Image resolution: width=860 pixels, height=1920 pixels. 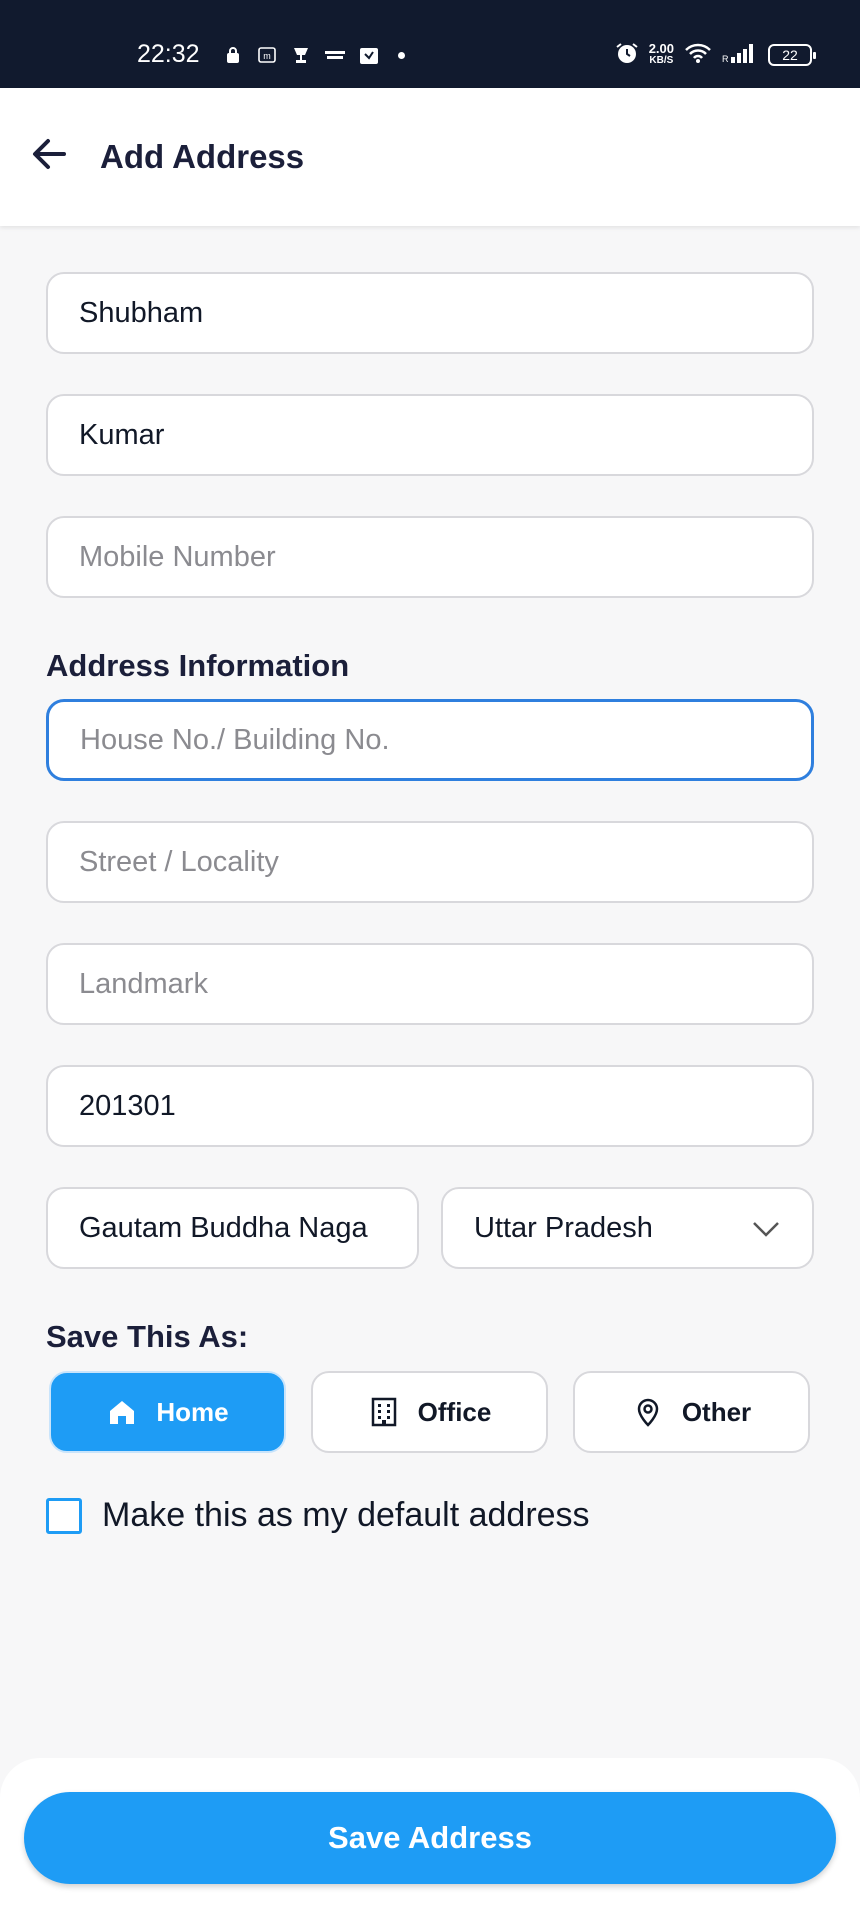 What do you see at coordinates (698, 55) in the screenshot?
I see `wifi-icon` at bounding box center [698, 55].